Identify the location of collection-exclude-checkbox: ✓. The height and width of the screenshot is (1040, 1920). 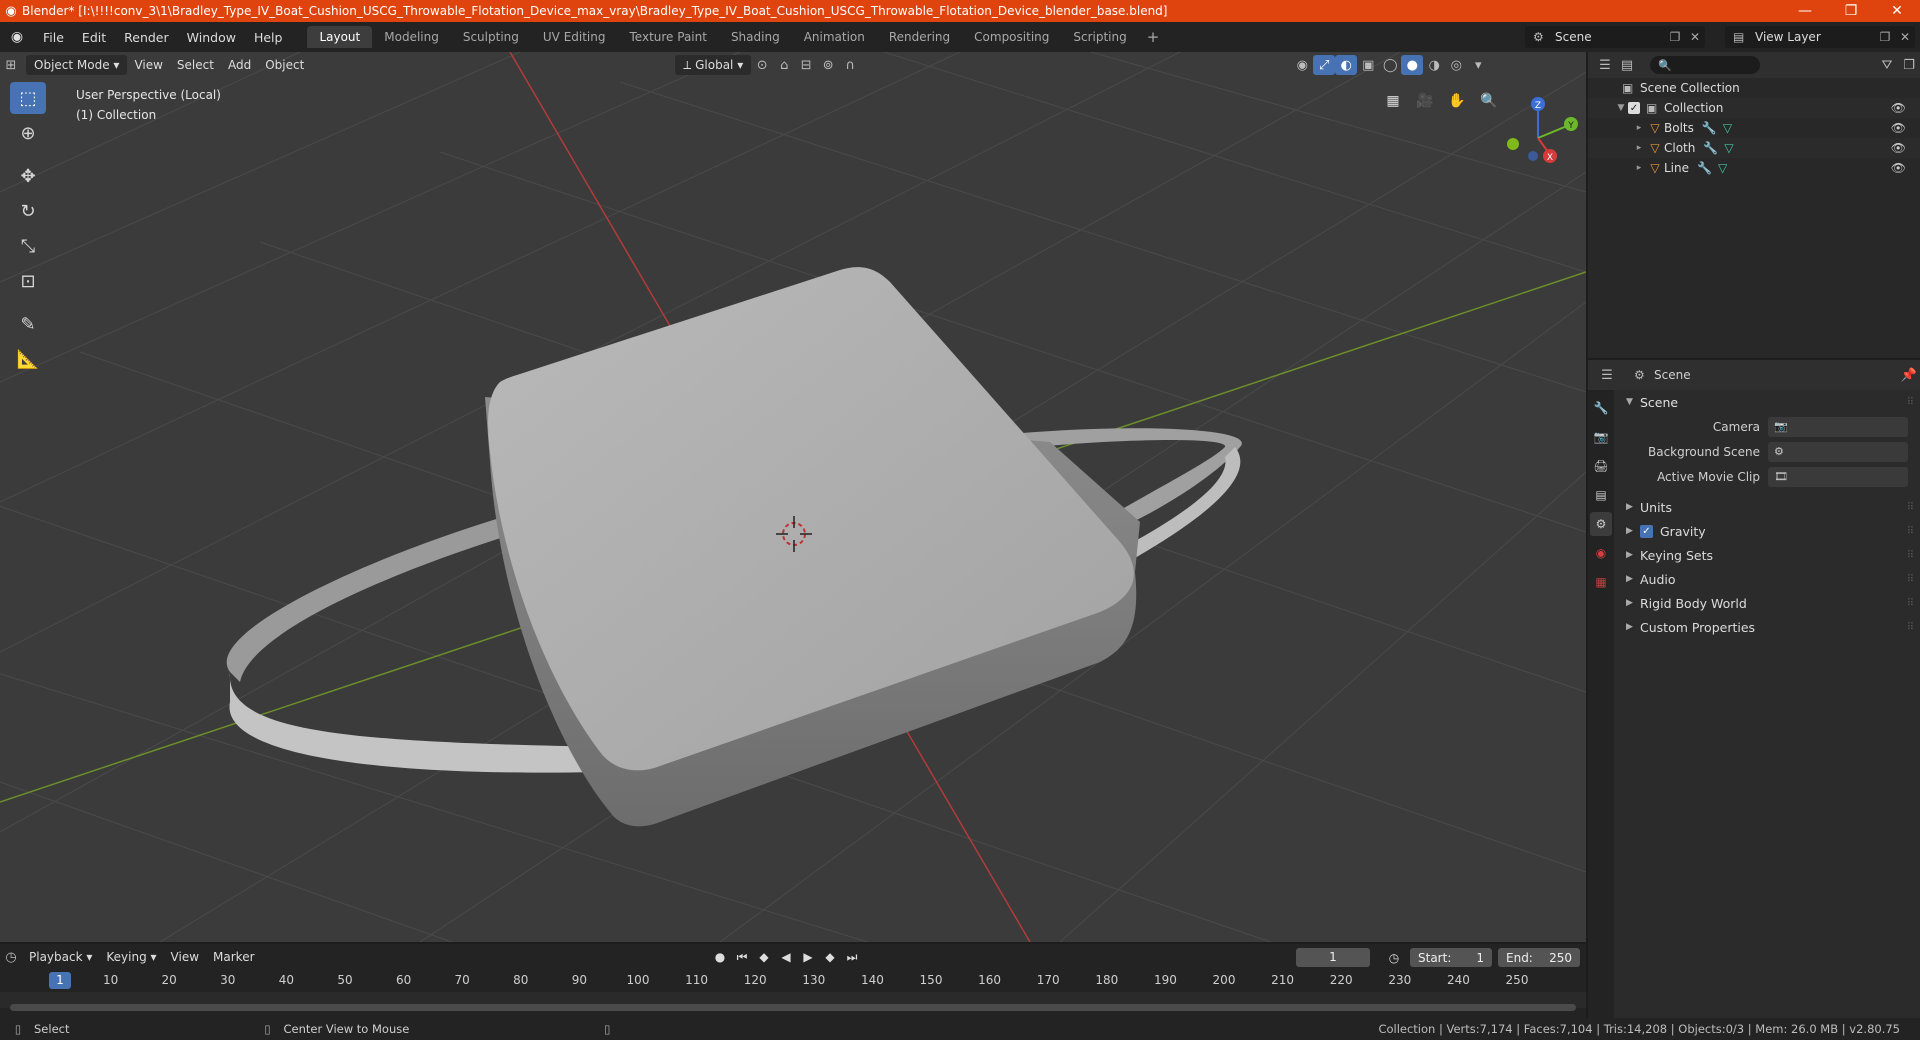
(1634, 108).